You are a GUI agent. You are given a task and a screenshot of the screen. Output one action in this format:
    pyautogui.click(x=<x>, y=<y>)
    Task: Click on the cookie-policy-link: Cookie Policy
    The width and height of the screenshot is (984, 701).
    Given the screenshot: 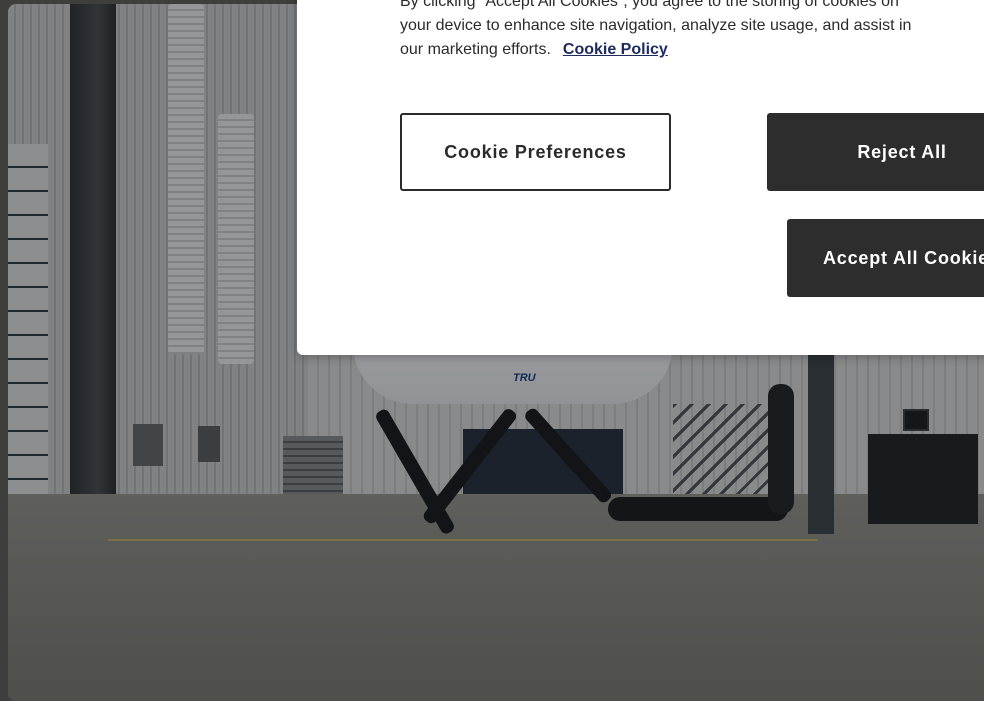 What is the action you would take?
    pyautogui.click(x=615, y=49)
    